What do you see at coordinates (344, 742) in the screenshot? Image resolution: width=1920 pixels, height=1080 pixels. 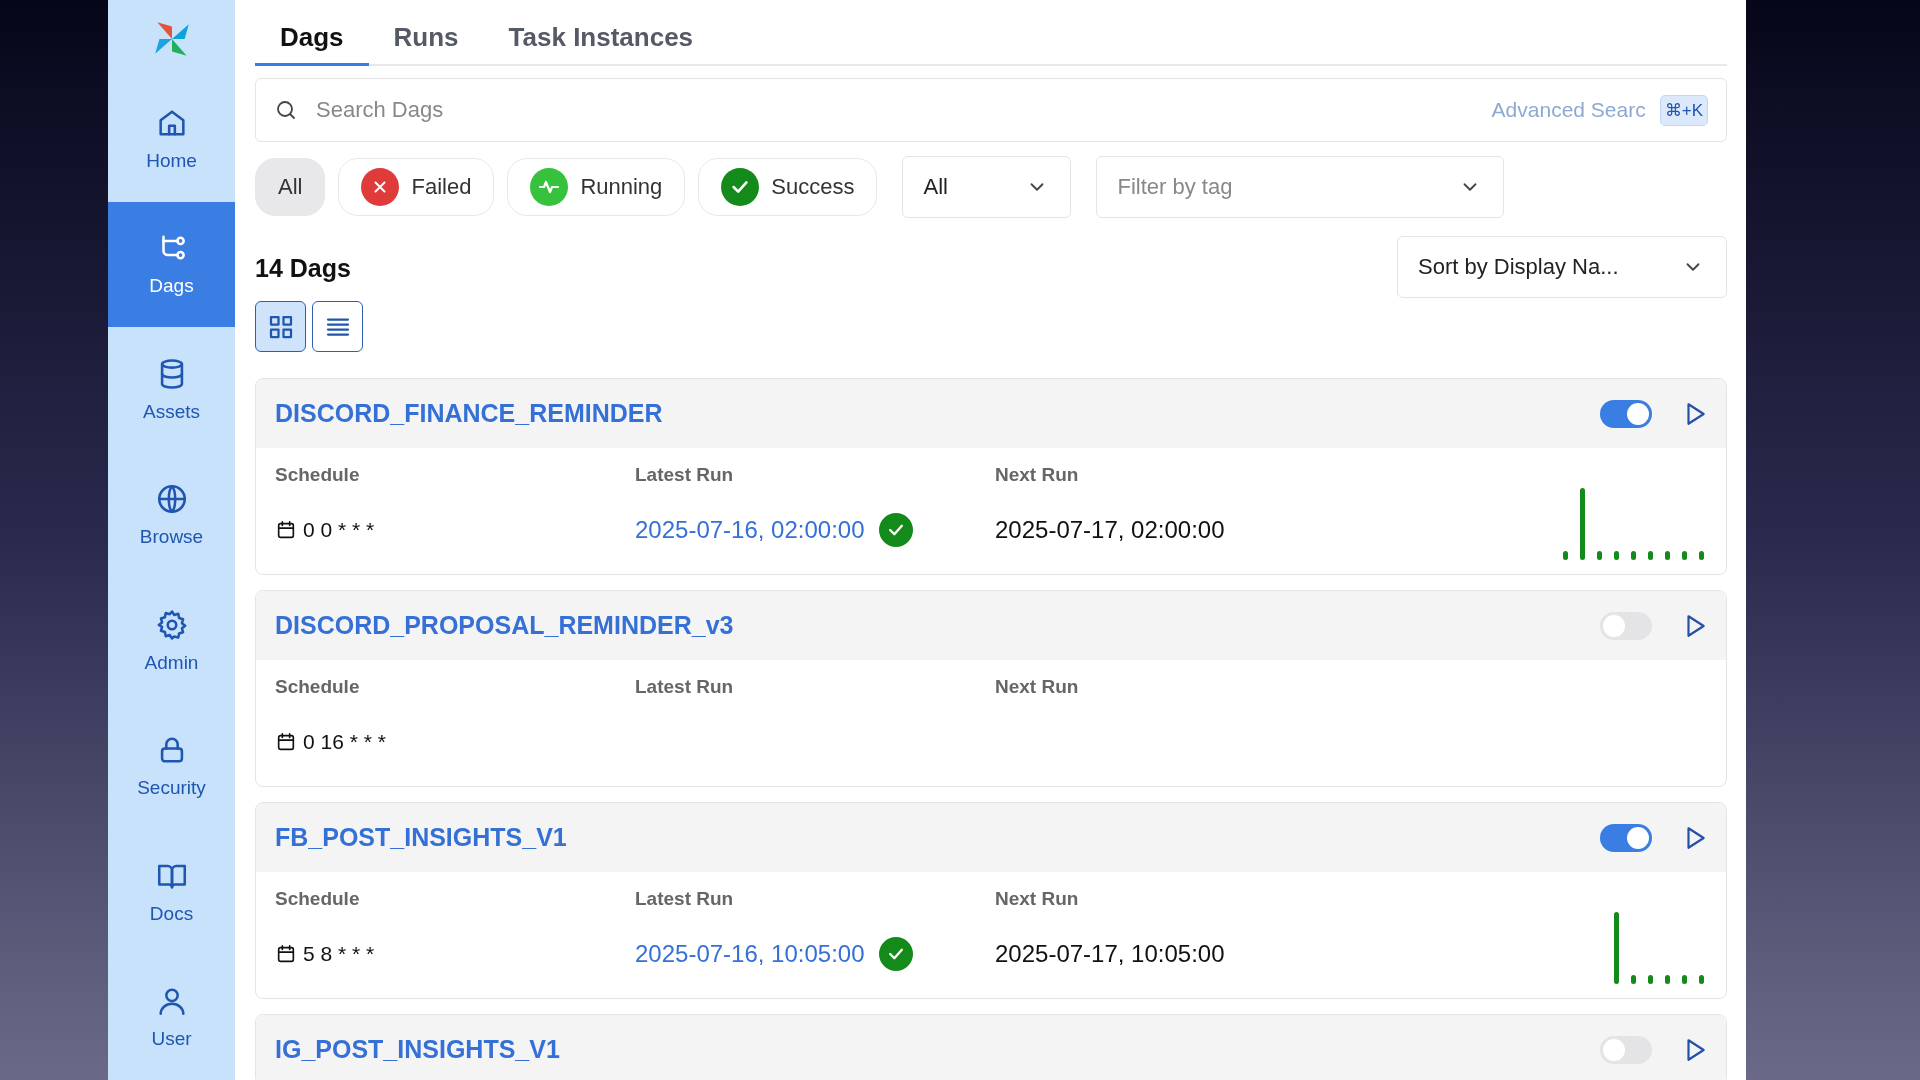 I see `schedule-text: 0 16 * * *` at bounding box center [344, 742].